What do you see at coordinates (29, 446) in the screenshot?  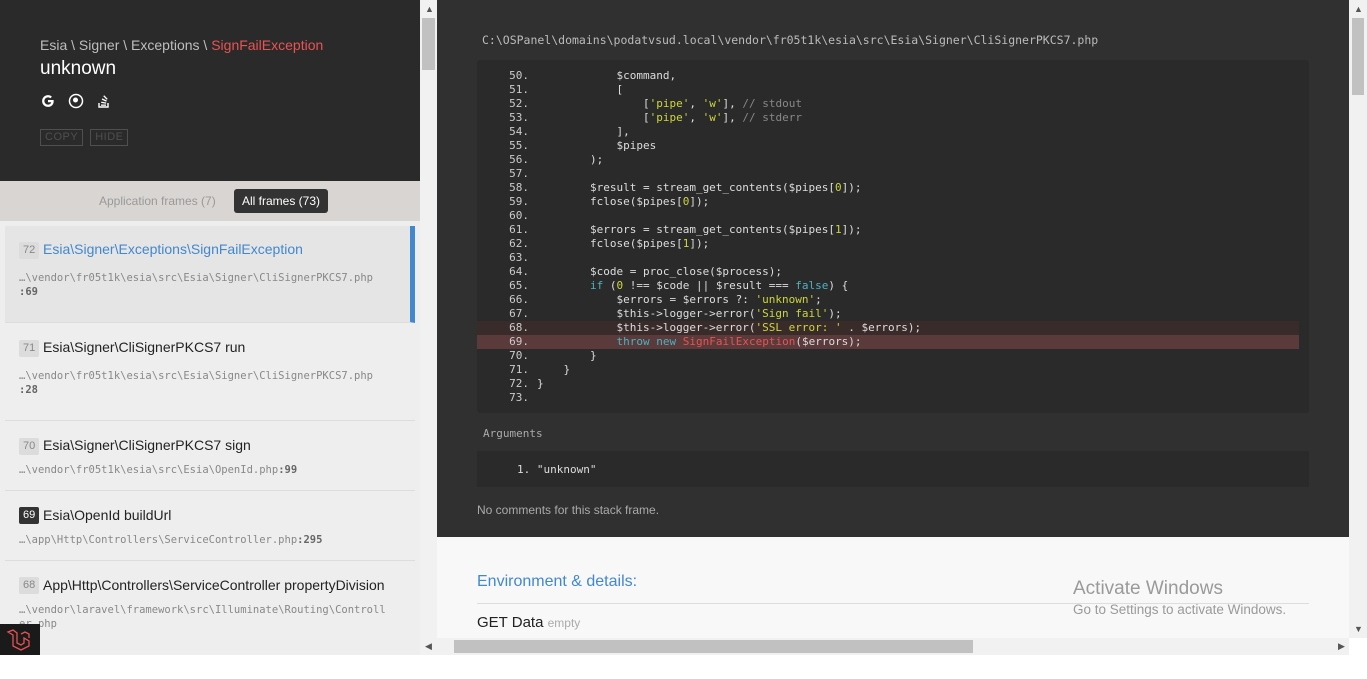 I see `frame-number: 70` at bounding box center [29, 446].